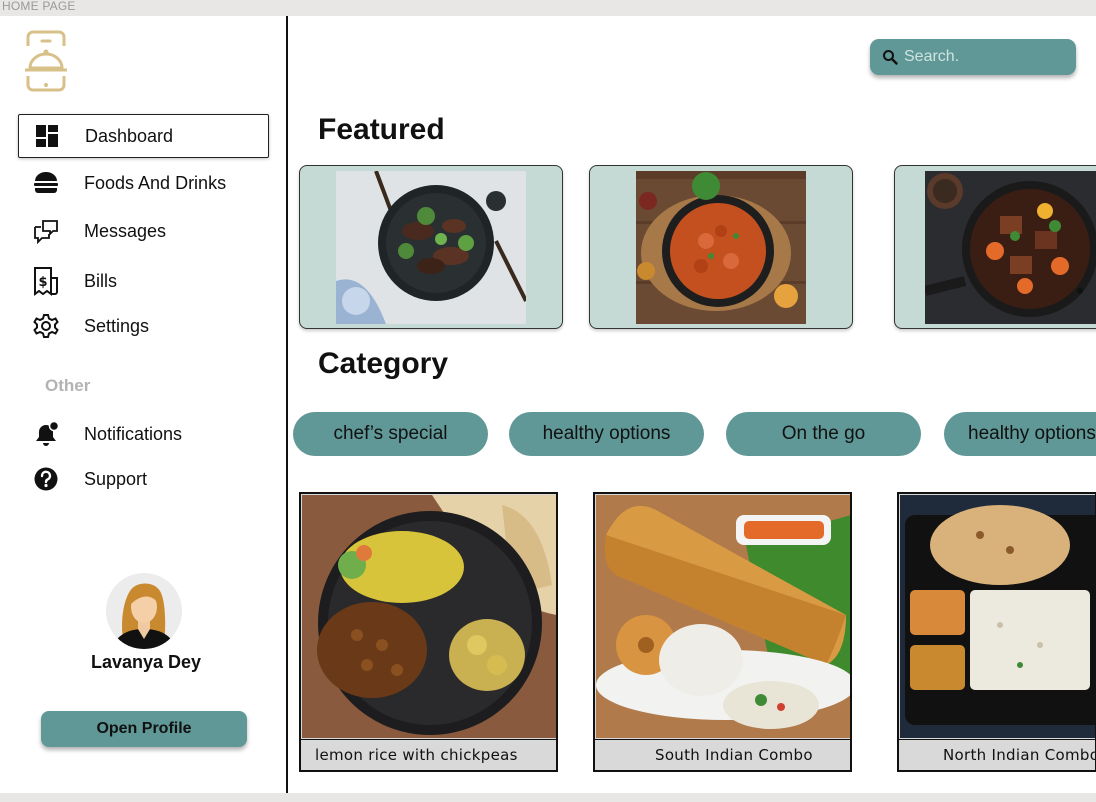 The image size is (1096, 802). I want to click on bill-icon: $, so click(46, 281).